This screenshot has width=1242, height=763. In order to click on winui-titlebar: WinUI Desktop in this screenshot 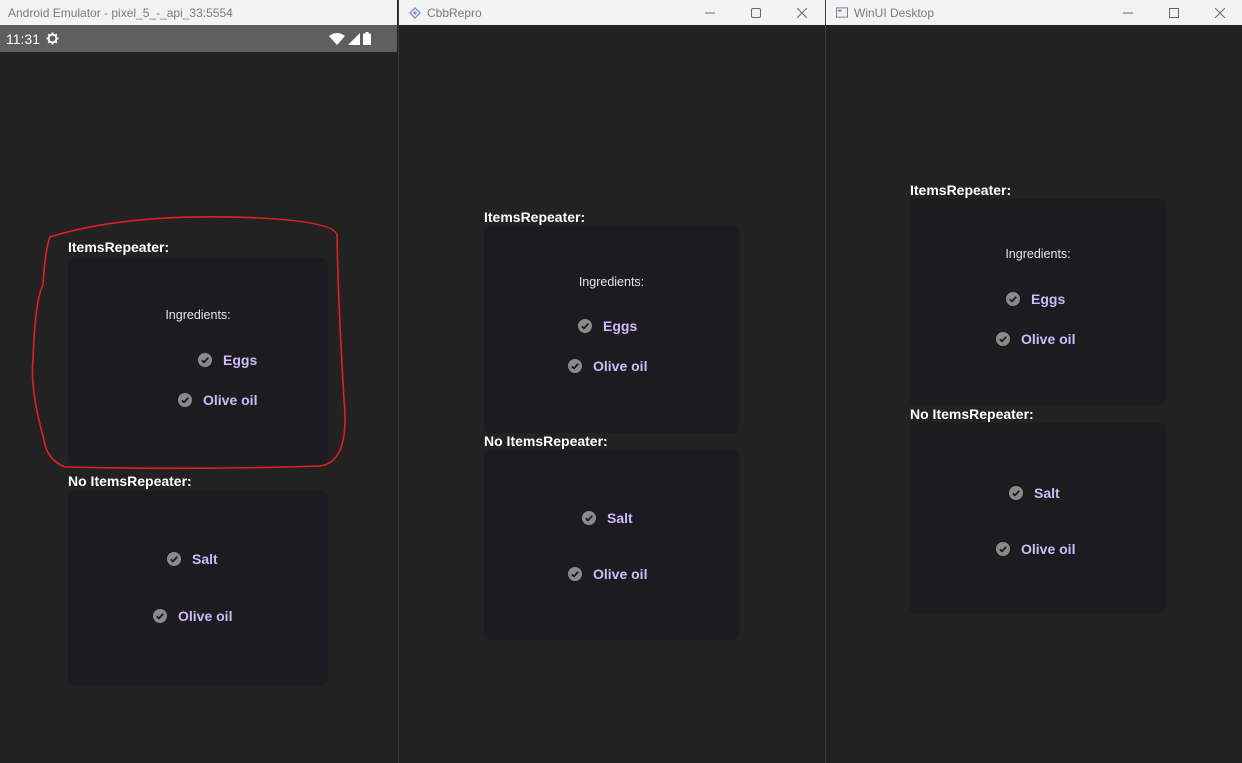, I will do `click(1034, 12)`.